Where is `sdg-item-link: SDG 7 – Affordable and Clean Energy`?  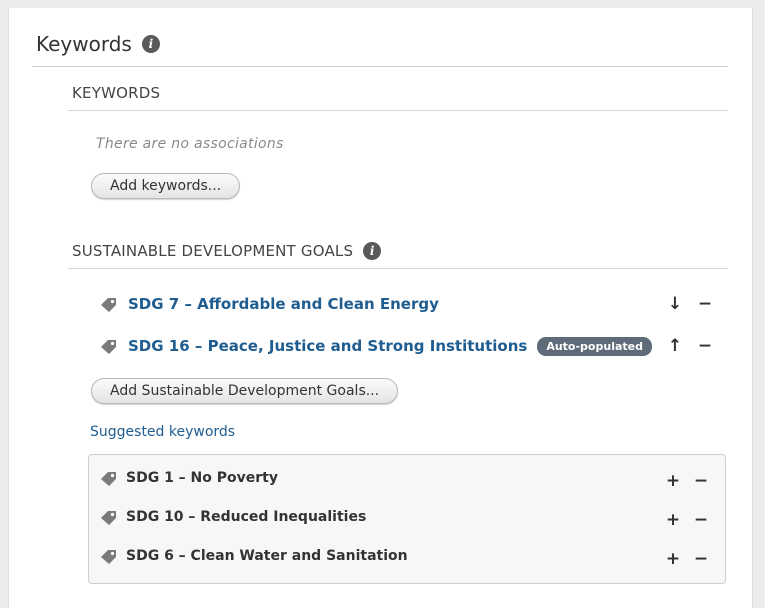 sdg-item-link: SDG 7 – Affordable and Clean Energy is located at coordinates (283, 304).